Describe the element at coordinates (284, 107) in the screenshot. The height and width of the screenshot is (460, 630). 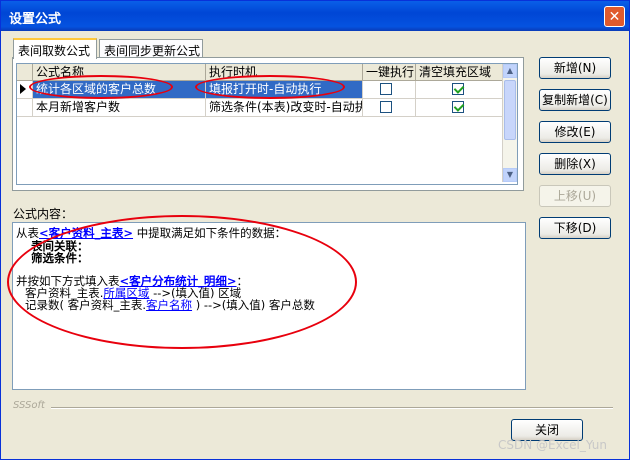
I see `cell-timing: 筛选条件(本表)改变时-自动执` at that location.